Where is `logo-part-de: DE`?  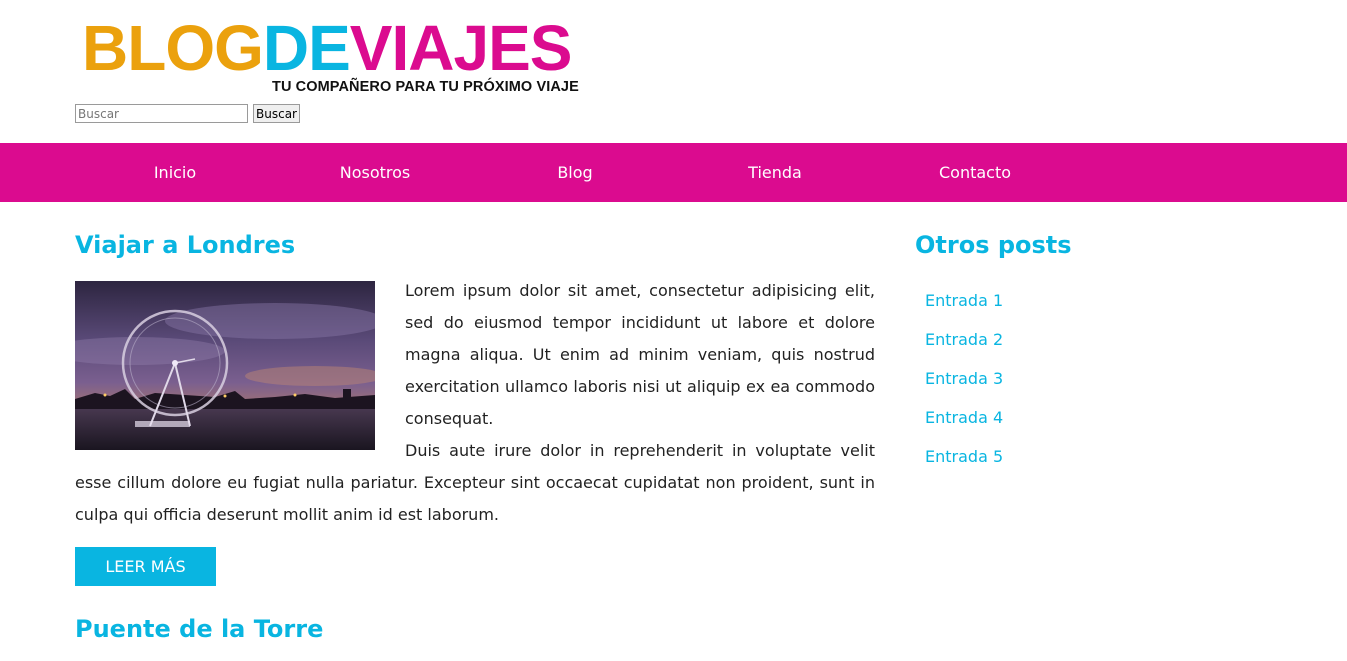
logo-part-de: DE is located at coordinates (306, 48).